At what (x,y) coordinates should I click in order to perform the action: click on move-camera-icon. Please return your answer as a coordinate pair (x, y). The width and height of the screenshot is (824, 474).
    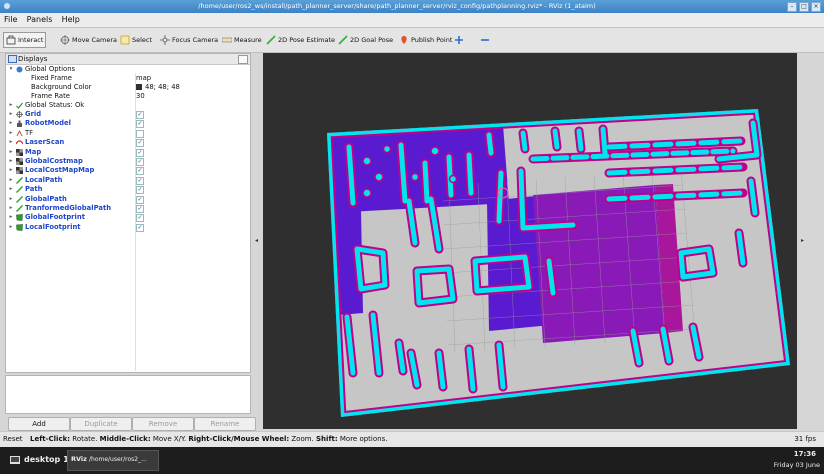
    Looking at the image, I should click on (65, 40).